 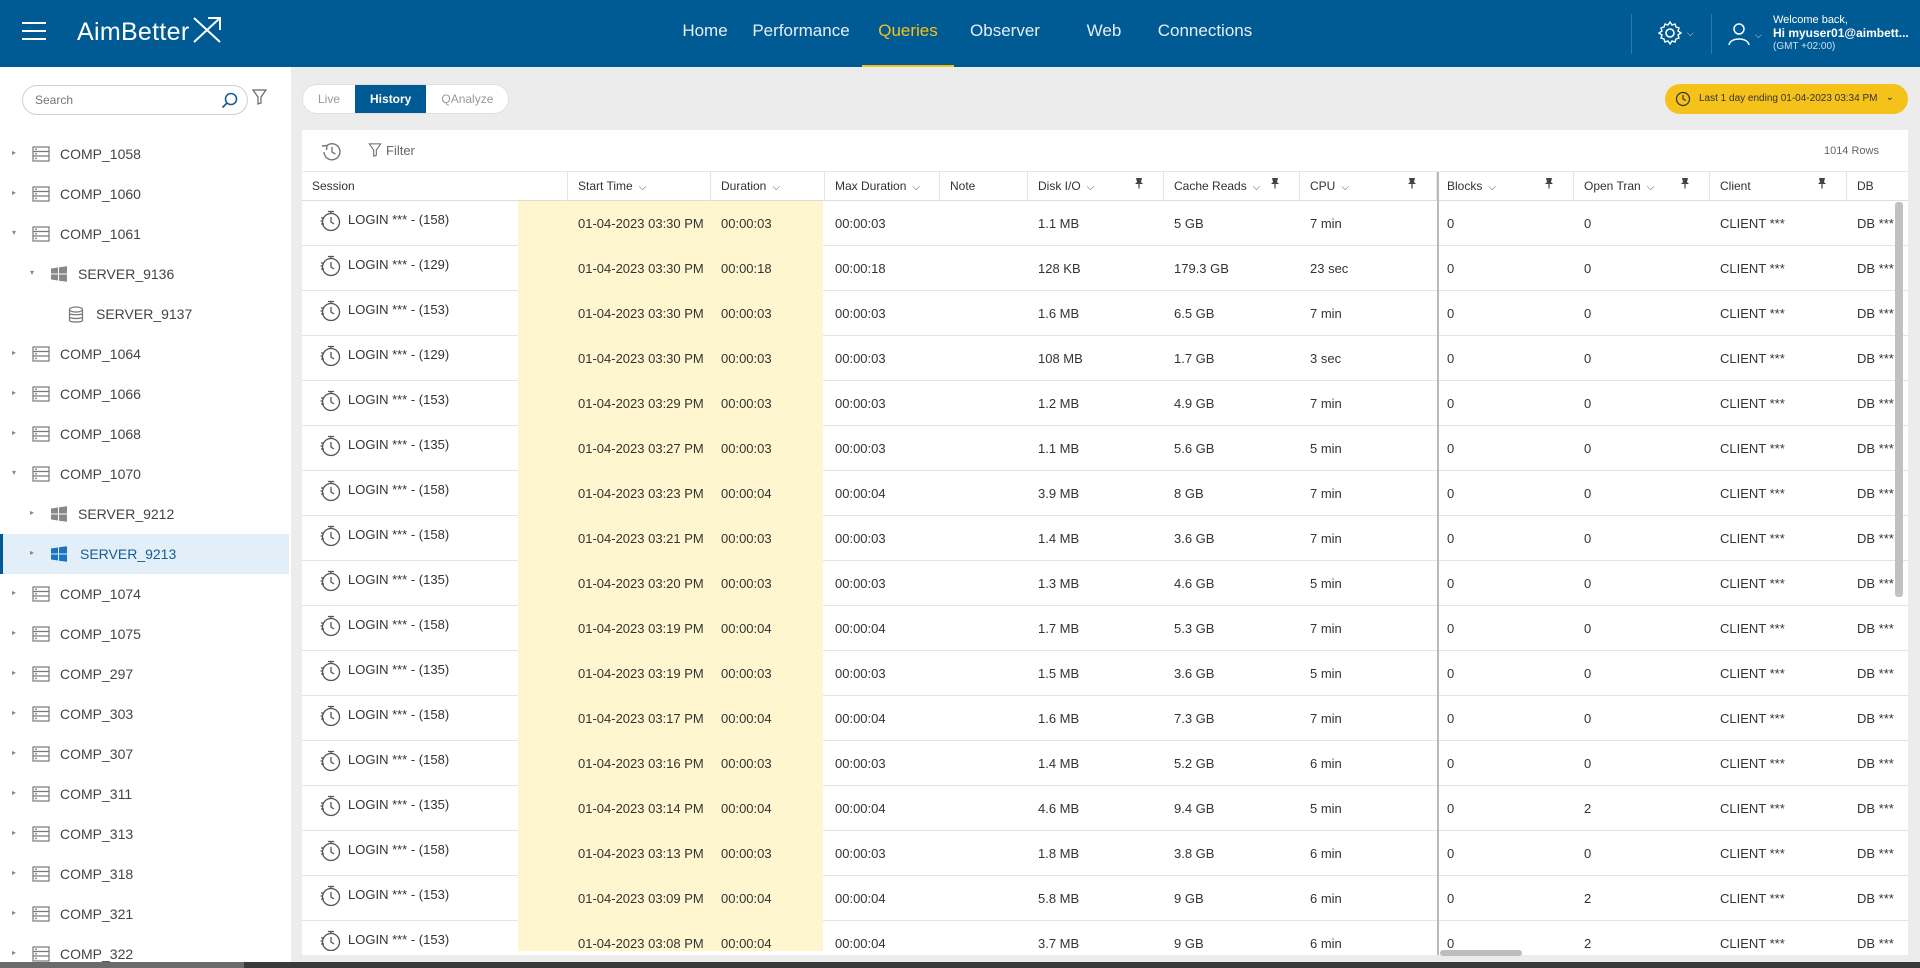 I want to click on nav-item-queries: Queries, so click(x=908, y=33).